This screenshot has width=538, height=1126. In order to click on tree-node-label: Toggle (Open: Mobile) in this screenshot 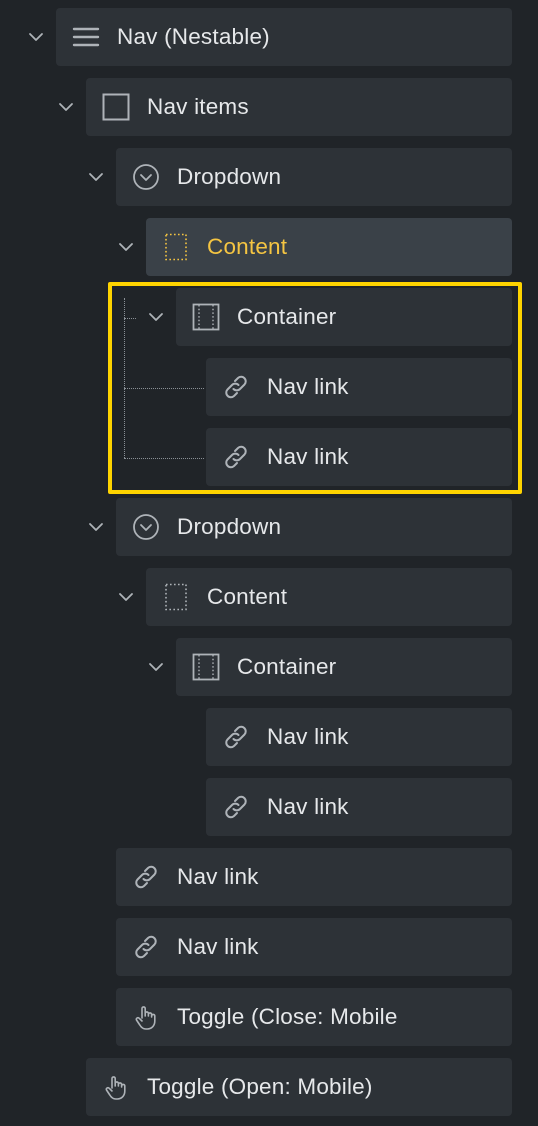, I will do `click(260, 1086)`.